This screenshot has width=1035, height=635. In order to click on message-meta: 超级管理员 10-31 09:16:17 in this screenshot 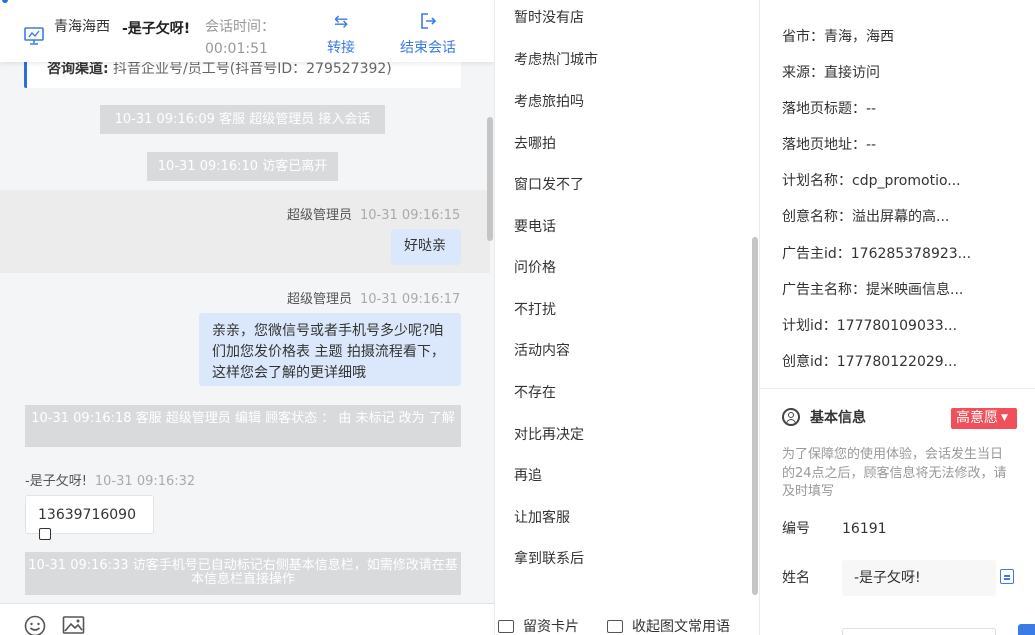, I will do `click(373, 297)`.